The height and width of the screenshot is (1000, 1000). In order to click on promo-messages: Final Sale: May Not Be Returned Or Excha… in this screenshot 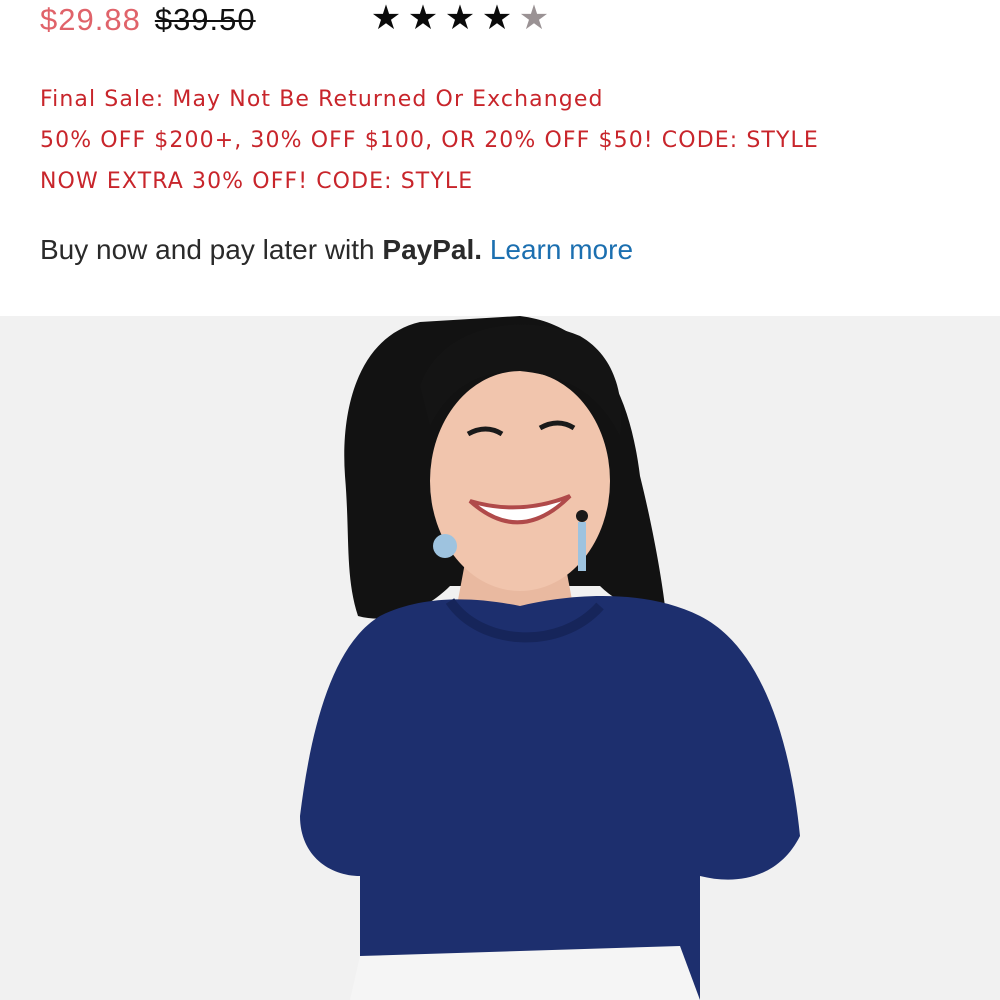, I will do `click(429, 146)`.